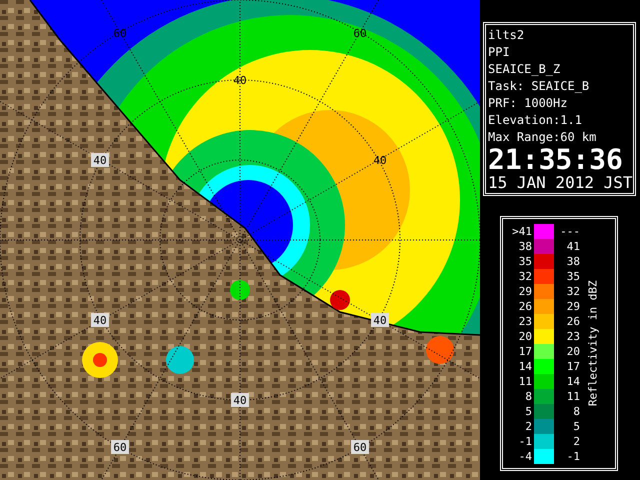 Image resolution: width=640 pixels, height=480 pixels. Describe the element at coordinates (525, 306) in the screenshot. I see `legend-low-label: 26` at that location.